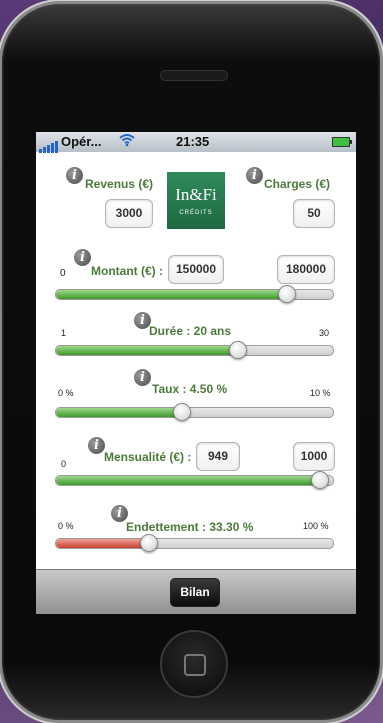 The width and height of the screenshot is (383, 723). What do you see at coordinates (319, 480) in the screenshot?
I see `mensualite-slider-thumb` at bounding box center [319, 480].